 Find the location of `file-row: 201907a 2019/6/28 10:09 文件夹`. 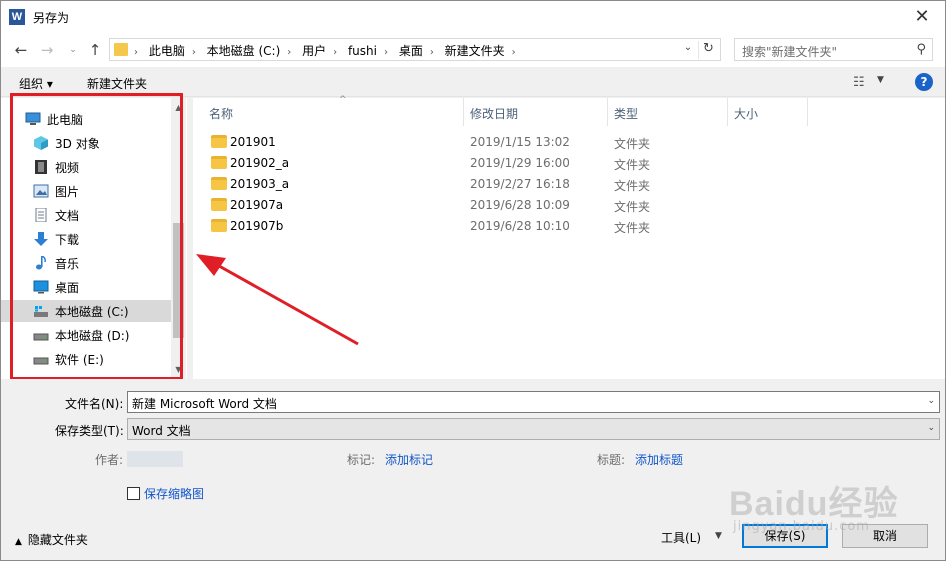

file-row: 201907a 2019/6/28 10:09 文件夹 is located at coordinates (438, 205).